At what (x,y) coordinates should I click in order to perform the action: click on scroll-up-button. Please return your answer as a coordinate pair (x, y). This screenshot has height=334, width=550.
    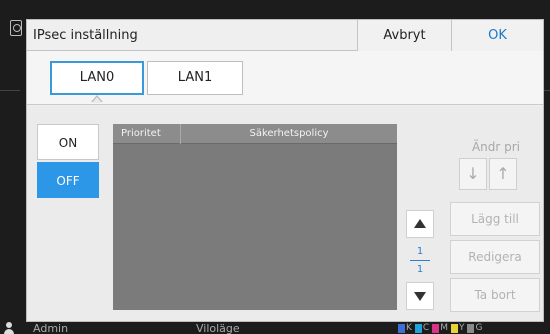
    Looking at the image, I should click on (420, 224).